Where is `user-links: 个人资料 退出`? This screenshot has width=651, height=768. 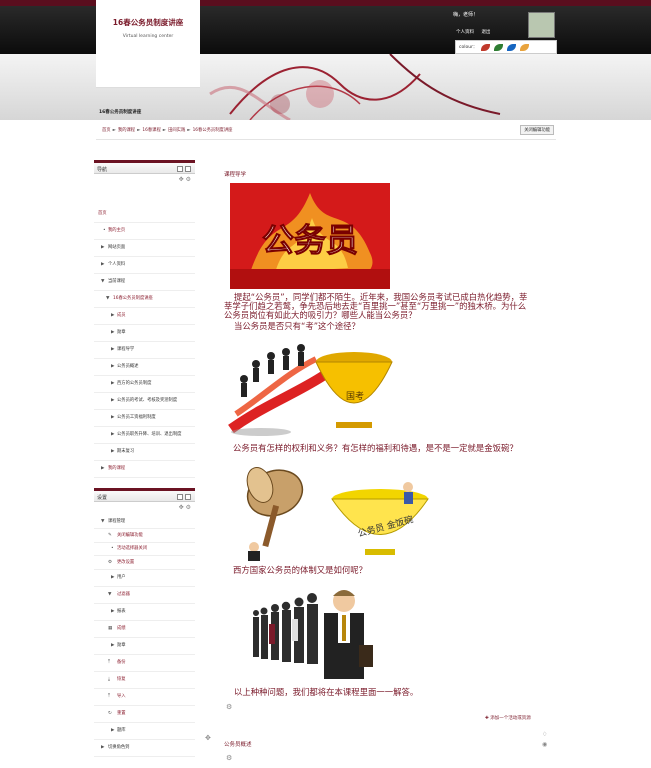 user-links: 个人资料 退出 is located at coordinates (476, 32).